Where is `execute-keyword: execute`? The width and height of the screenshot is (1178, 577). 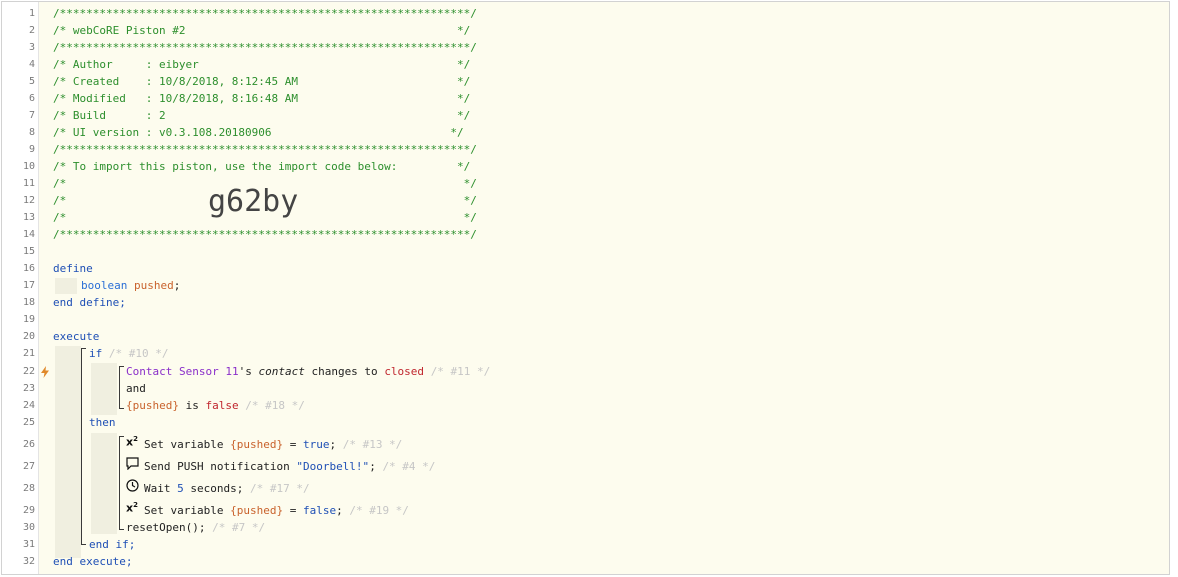
execute-keyword: execute is located at coordinates (76, 336).